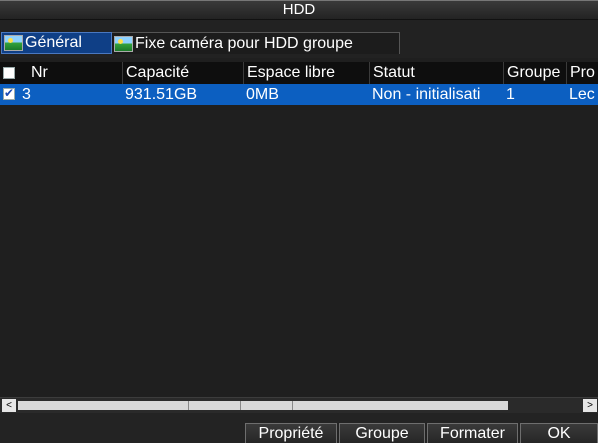 Image resolution: width=598 pixels, height=443 pixels. Describe the element at coordinates (182, 73) in the screenshot. I see `col-header-capacite: Capacité` at that location.